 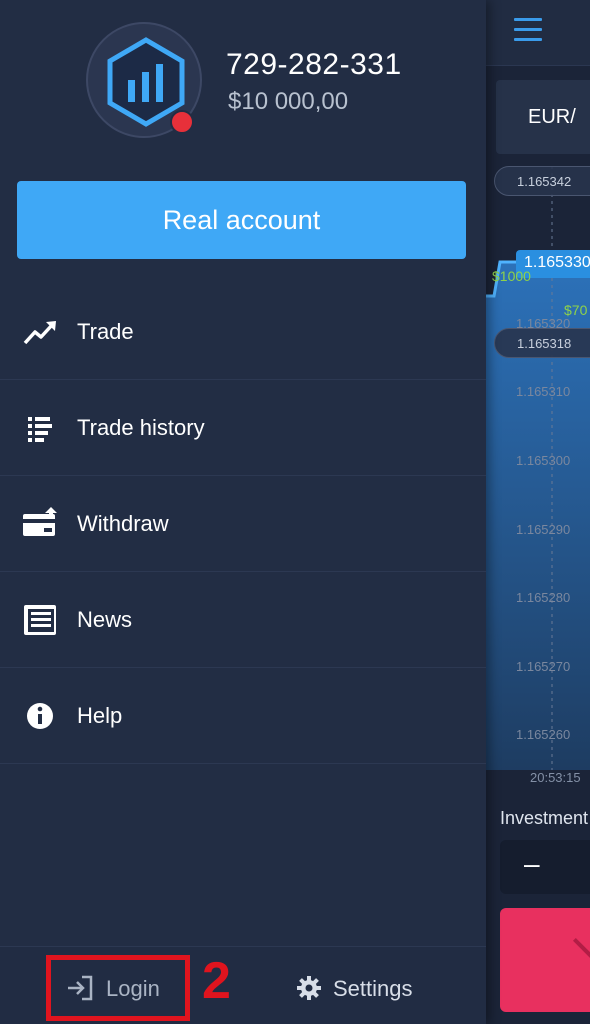 What do you see at coordinates (40, 429) in the screenshot?
I see `list-icon` at bounding box center [40, 429].